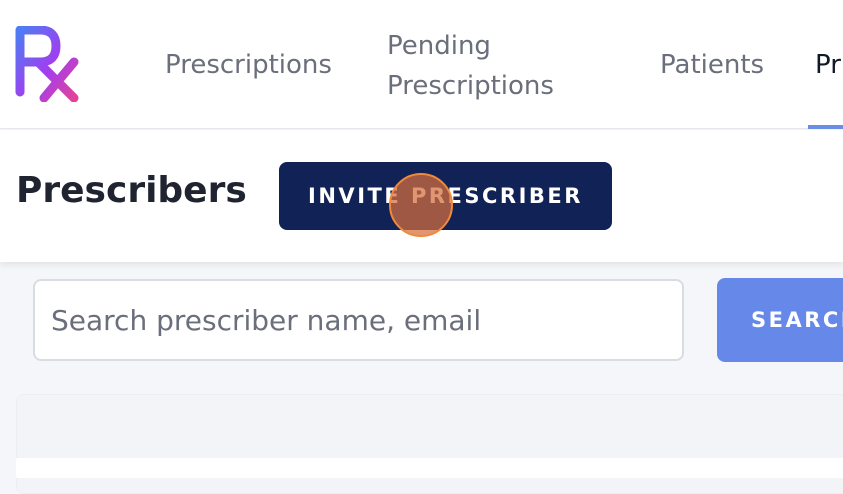  I want to click on nav-active-indicator, so click(825, 127).